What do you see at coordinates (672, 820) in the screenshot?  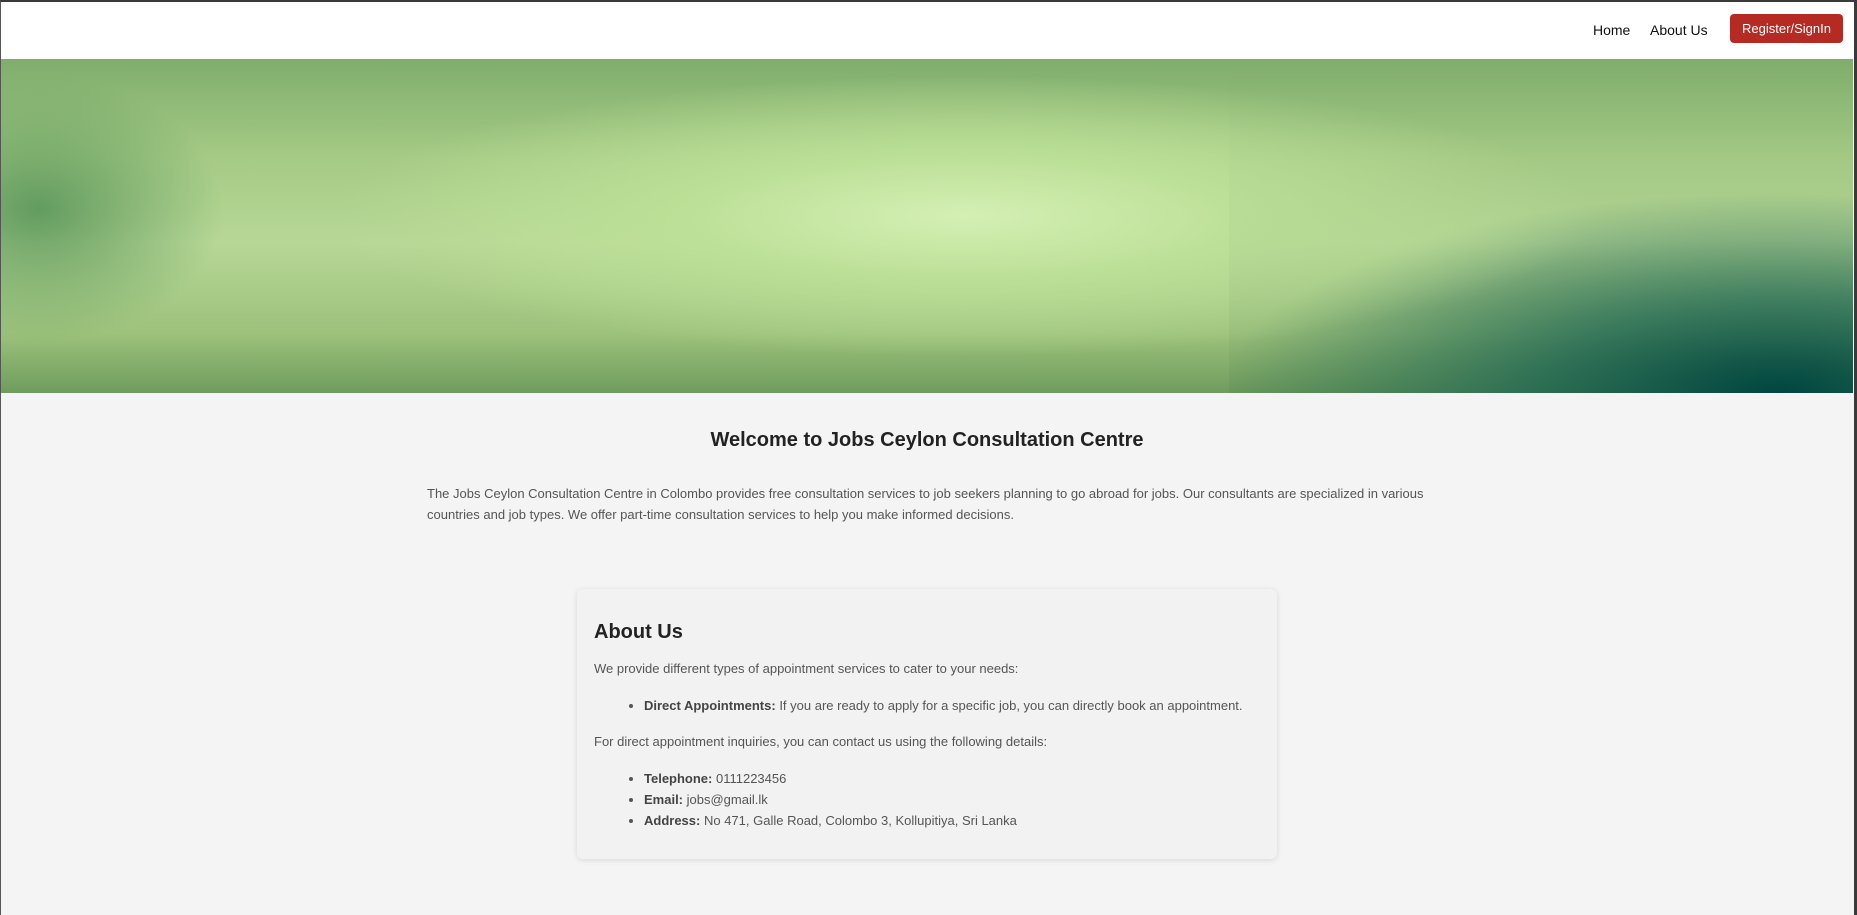 I see `address-label: Address:` at bounding box center [672, 820].